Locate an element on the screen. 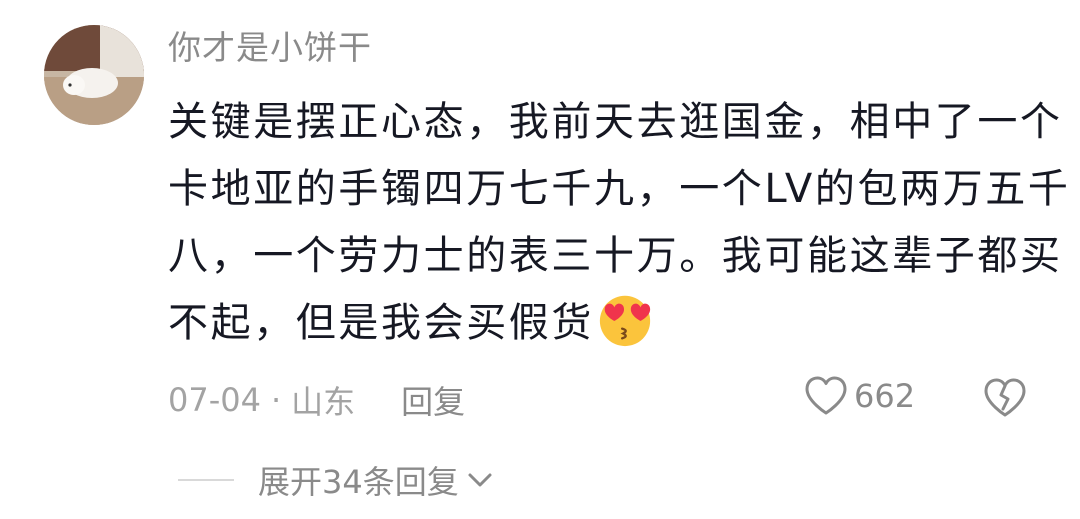 The height and width of the screenshot is (519, 1080). comment-meta: 07-04 · 山东 回复 is located at coordinates (316, 400).